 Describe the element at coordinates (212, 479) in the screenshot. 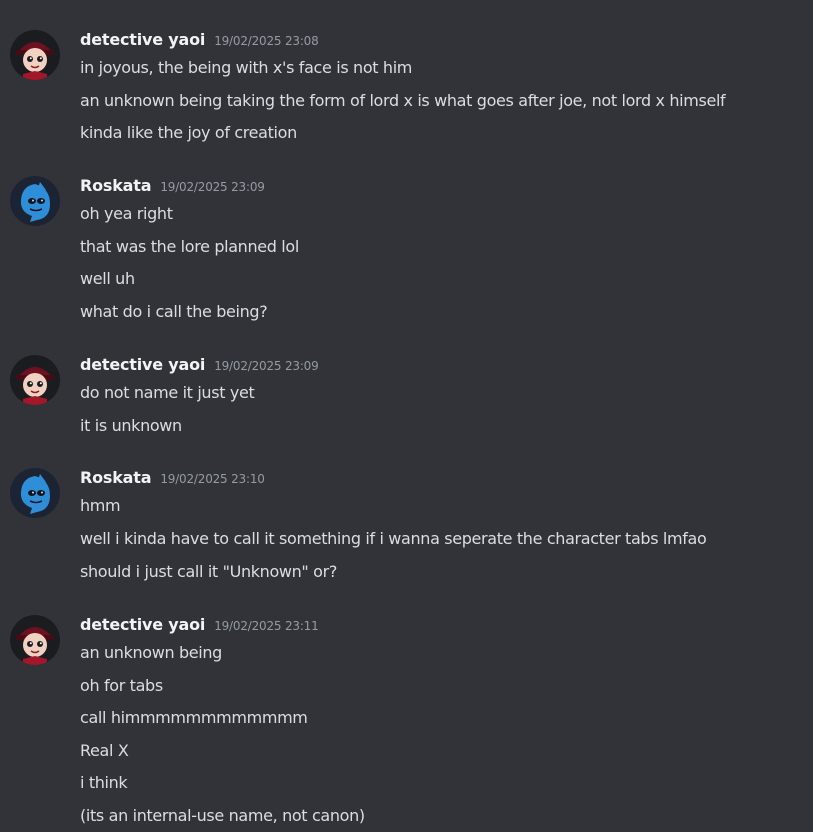

I see `timestamp: 19/02/2025 23:10` at that location.